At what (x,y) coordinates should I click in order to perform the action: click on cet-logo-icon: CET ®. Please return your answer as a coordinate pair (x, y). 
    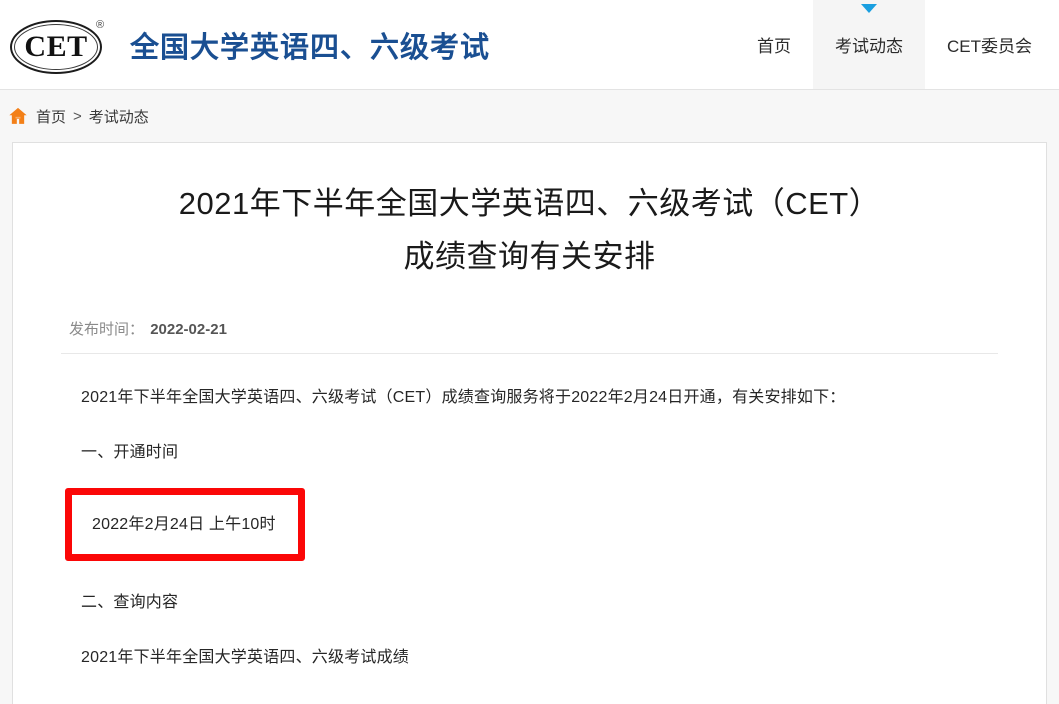
    Looking at the image, I should click on (60, 45).